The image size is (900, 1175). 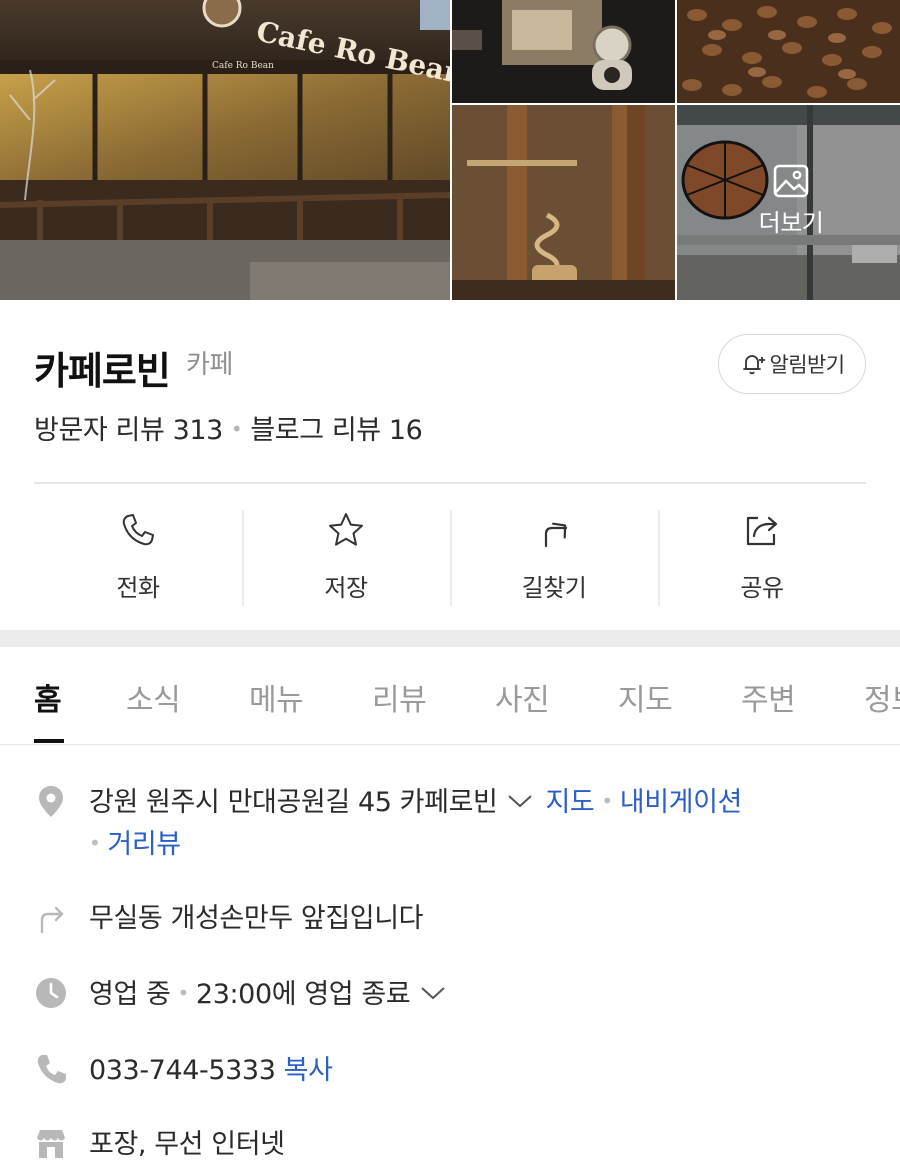 I want to click on divider, so click(x=450, y=483).